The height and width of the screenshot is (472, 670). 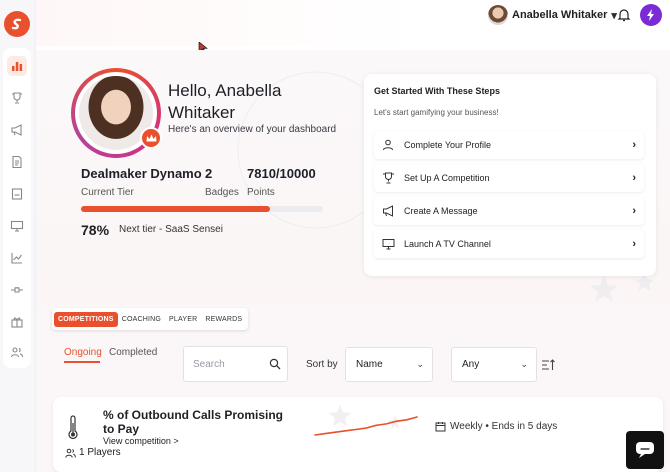 What do you see at coordinates (624, 15) in the screenshot?
I see `bell-icon` at bounding box center [624, 15].